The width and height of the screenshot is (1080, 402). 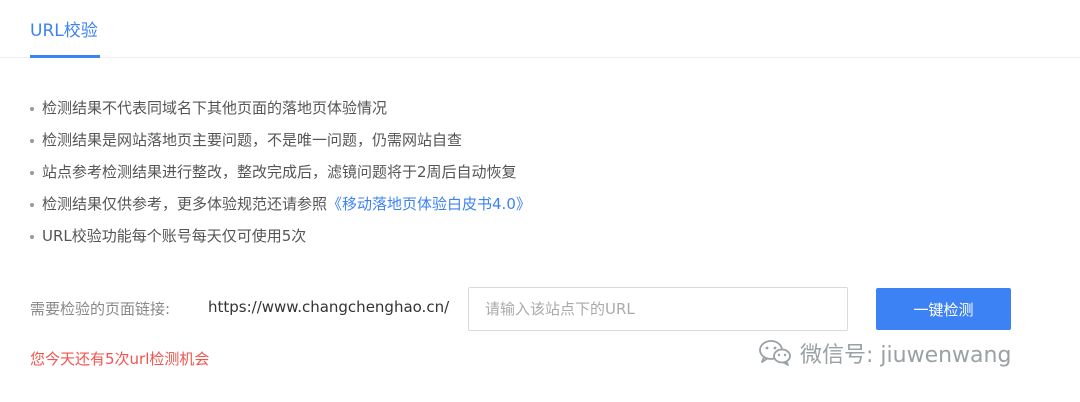 I want to click on one-click-check-button: 一键检测, so click(x=943, y=309).